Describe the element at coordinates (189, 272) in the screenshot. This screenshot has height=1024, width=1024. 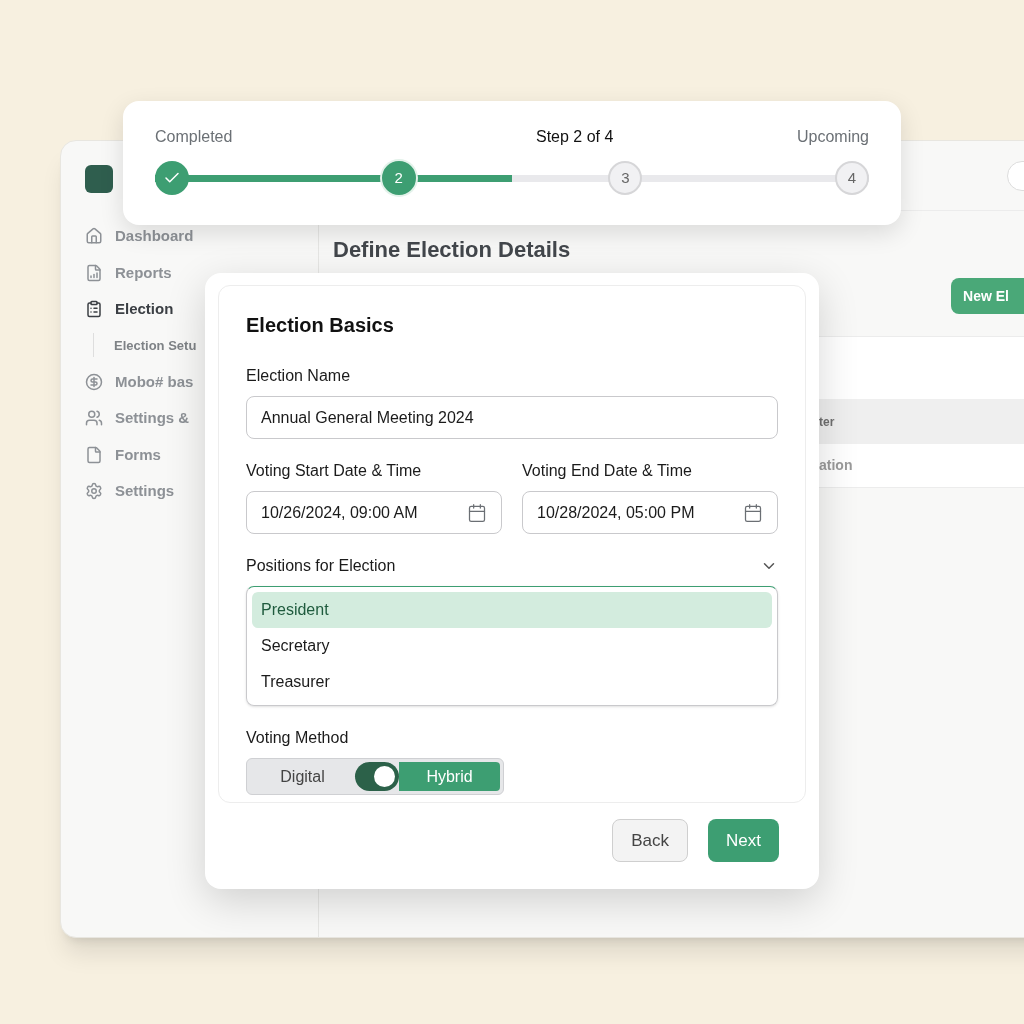
I see `sidebar-item: Reports` at that location.